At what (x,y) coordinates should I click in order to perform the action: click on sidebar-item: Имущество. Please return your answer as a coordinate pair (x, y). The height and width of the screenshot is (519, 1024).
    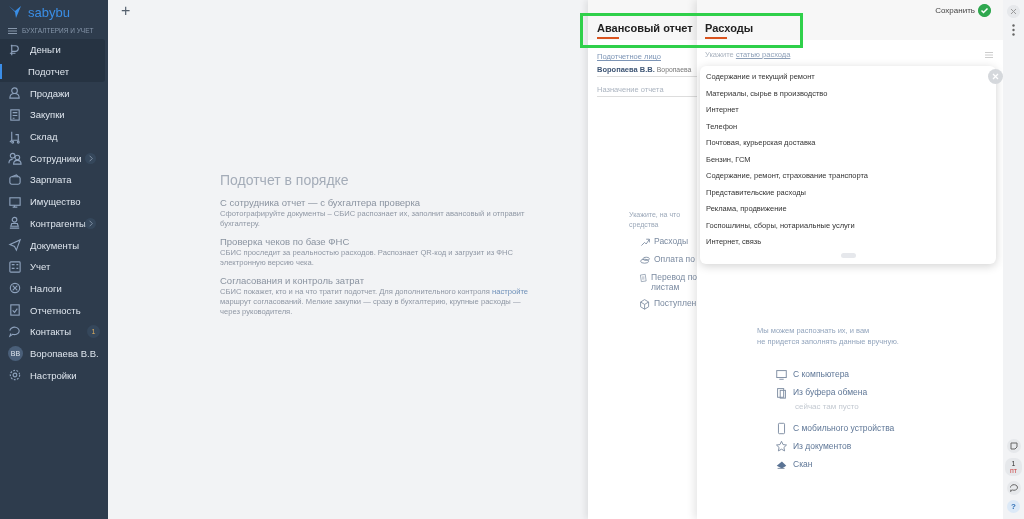
    Looking at the image, I should click on (54, 201).